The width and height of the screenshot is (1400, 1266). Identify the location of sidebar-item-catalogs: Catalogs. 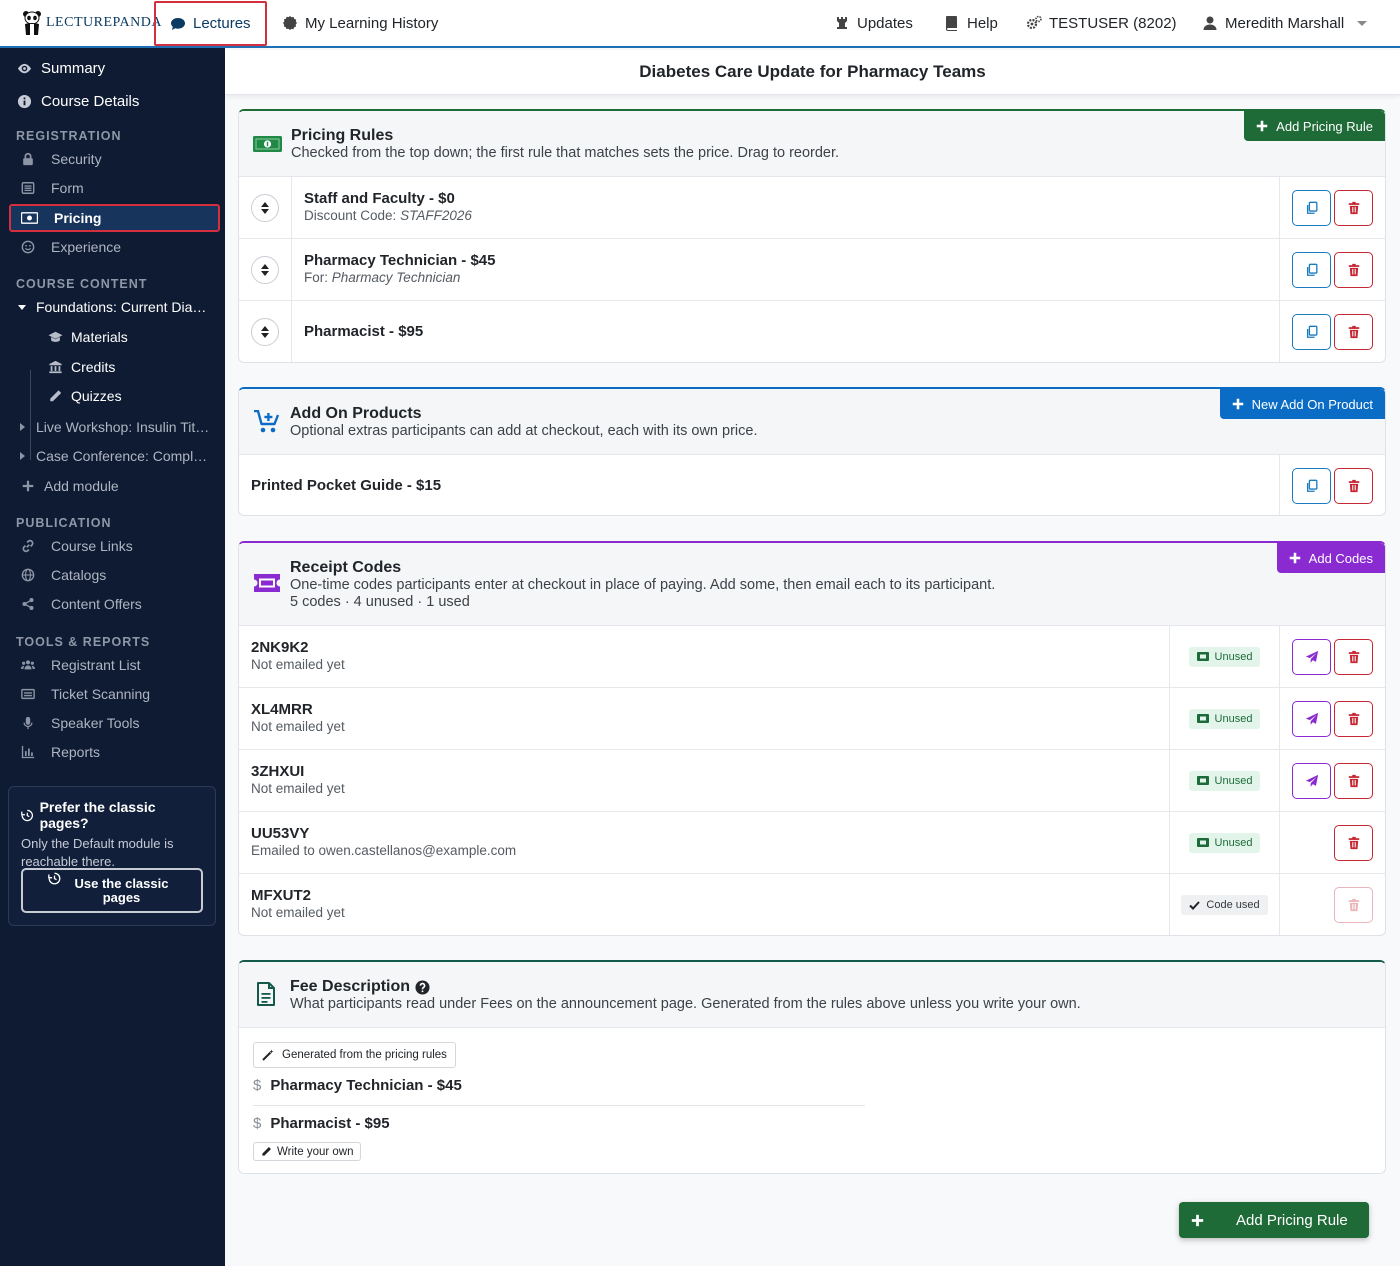
(112, 575).